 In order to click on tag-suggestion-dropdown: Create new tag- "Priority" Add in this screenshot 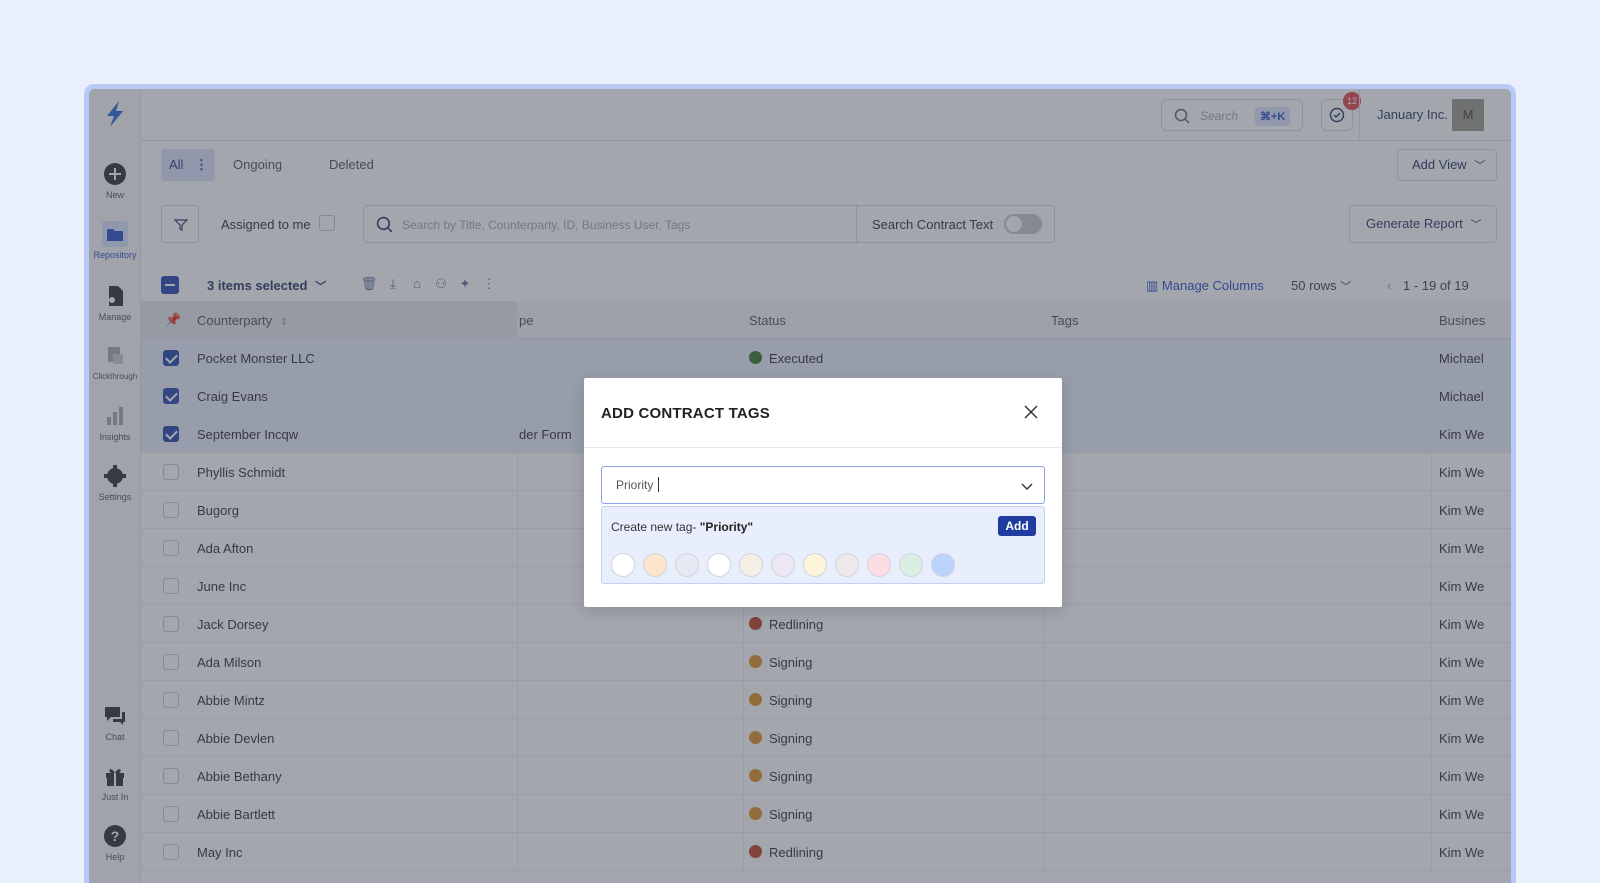, I will do `click(823, 545)`.